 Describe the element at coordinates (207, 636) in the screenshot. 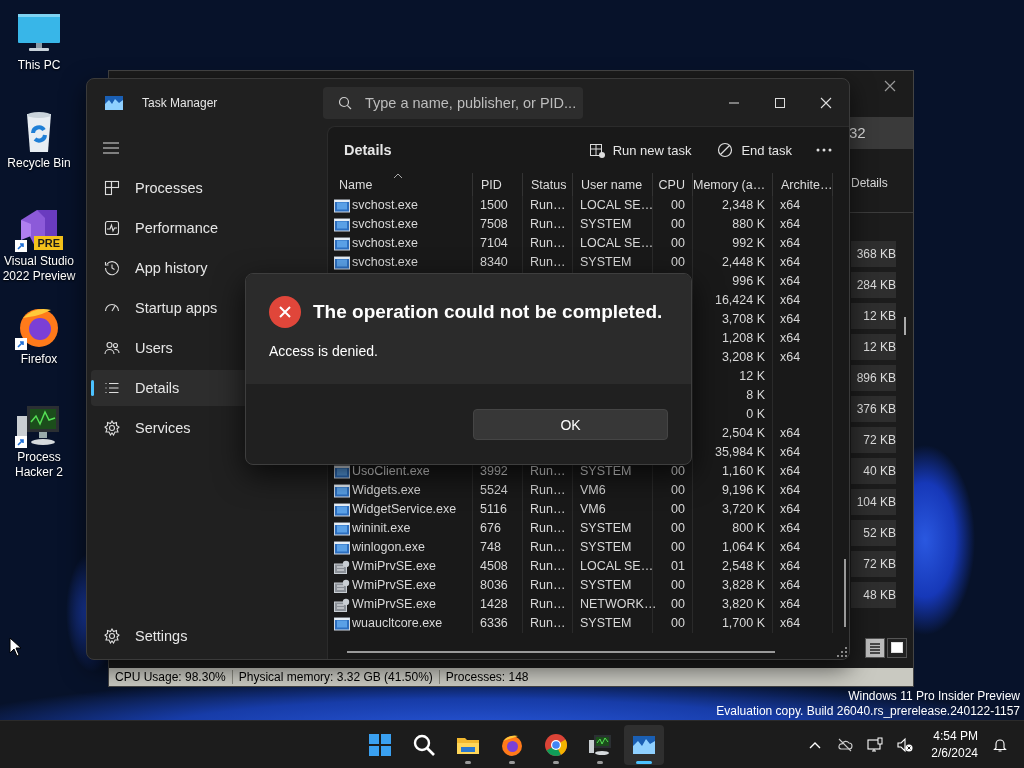

I see `sidebar-item: Settings` at that location.